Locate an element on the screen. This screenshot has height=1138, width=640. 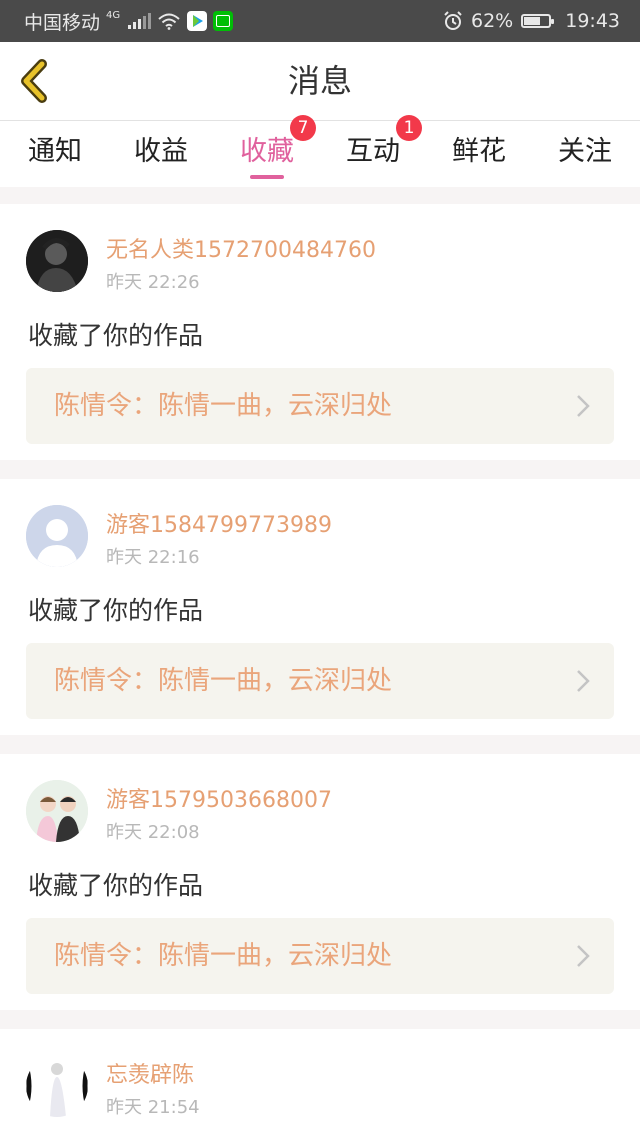
battery-icon is located at coordinates (538, 21).